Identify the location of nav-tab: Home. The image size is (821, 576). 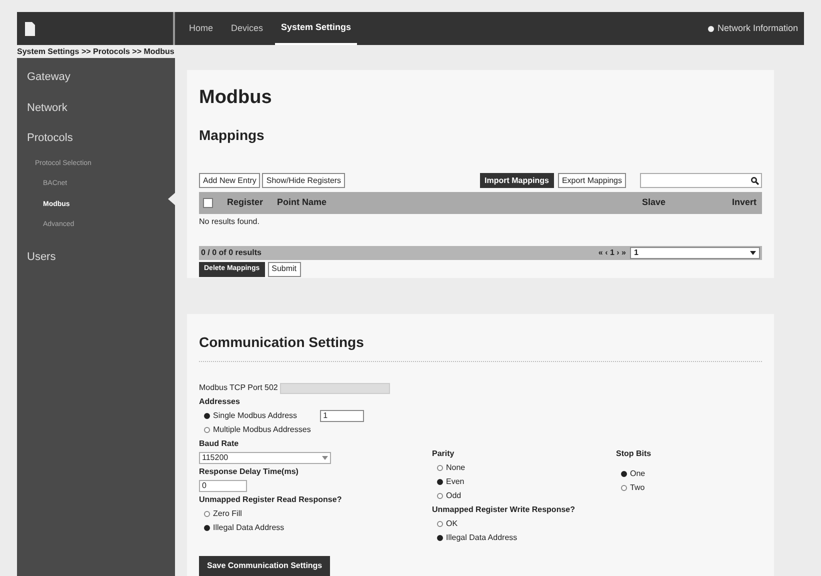
(201, 28).